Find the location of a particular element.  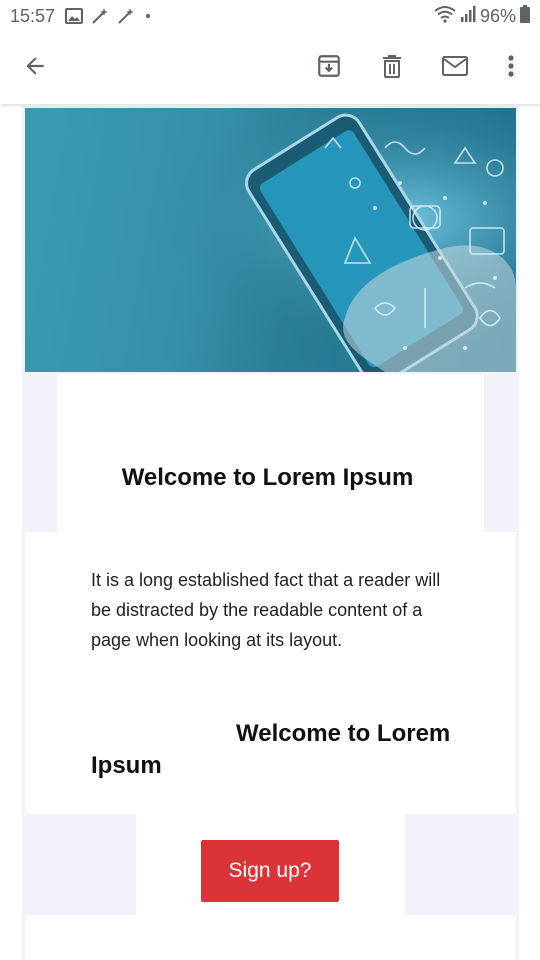

status-time: 15:57 is located at coordinates (33, 15).